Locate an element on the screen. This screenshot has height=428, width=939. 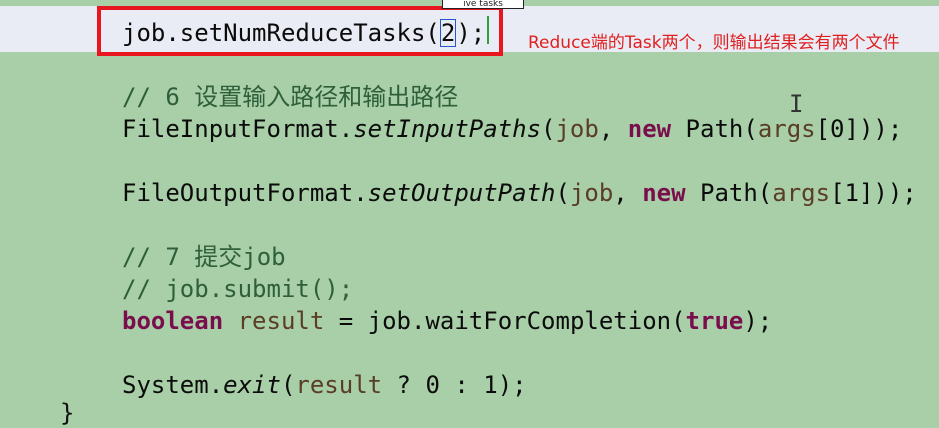
closing-brace: } is located at coordinates (67, 413).